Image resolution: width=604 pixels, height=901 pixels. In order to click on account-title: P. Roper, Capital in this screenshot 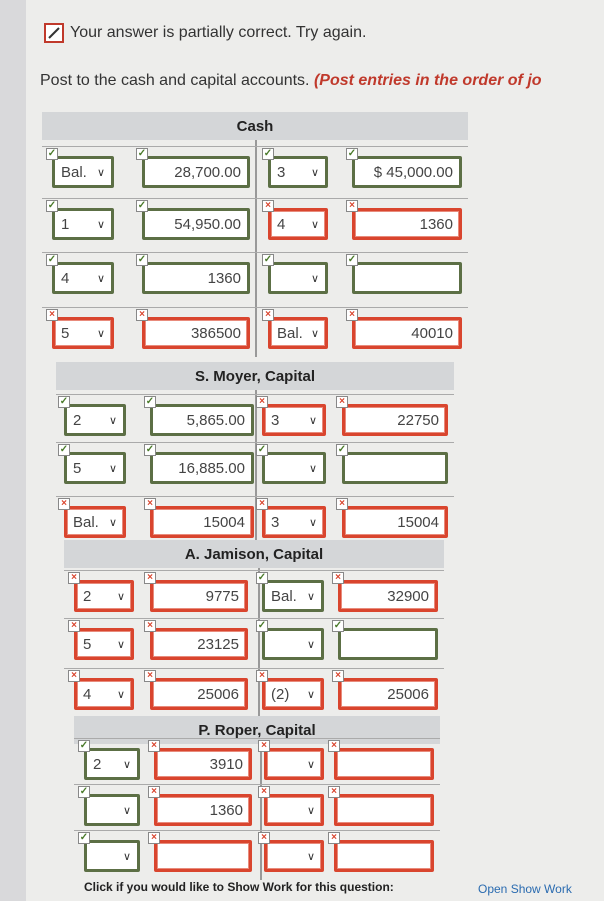, I will do `click(257, 730)`.